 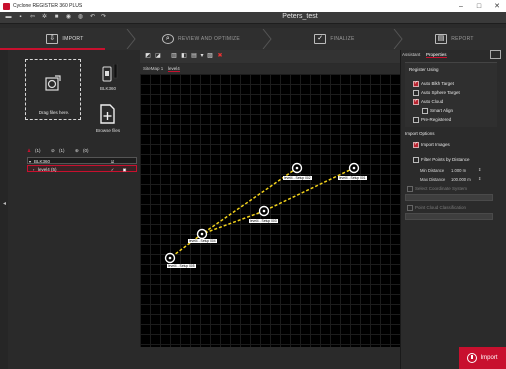 I want to click on select-coordinate-system-option: Select Coordinate System, so click(x=437, y=189).